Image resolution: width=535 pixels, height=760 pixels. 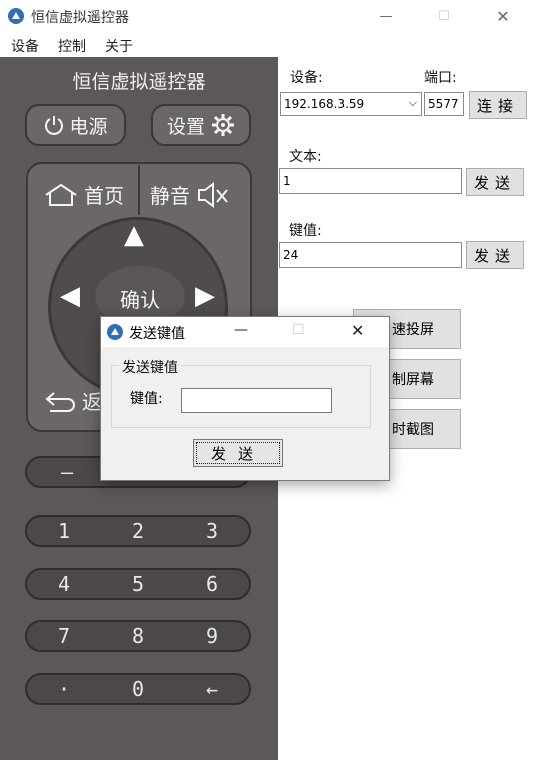 I want to click on power-label: 电源, so click(x=88, y=126).